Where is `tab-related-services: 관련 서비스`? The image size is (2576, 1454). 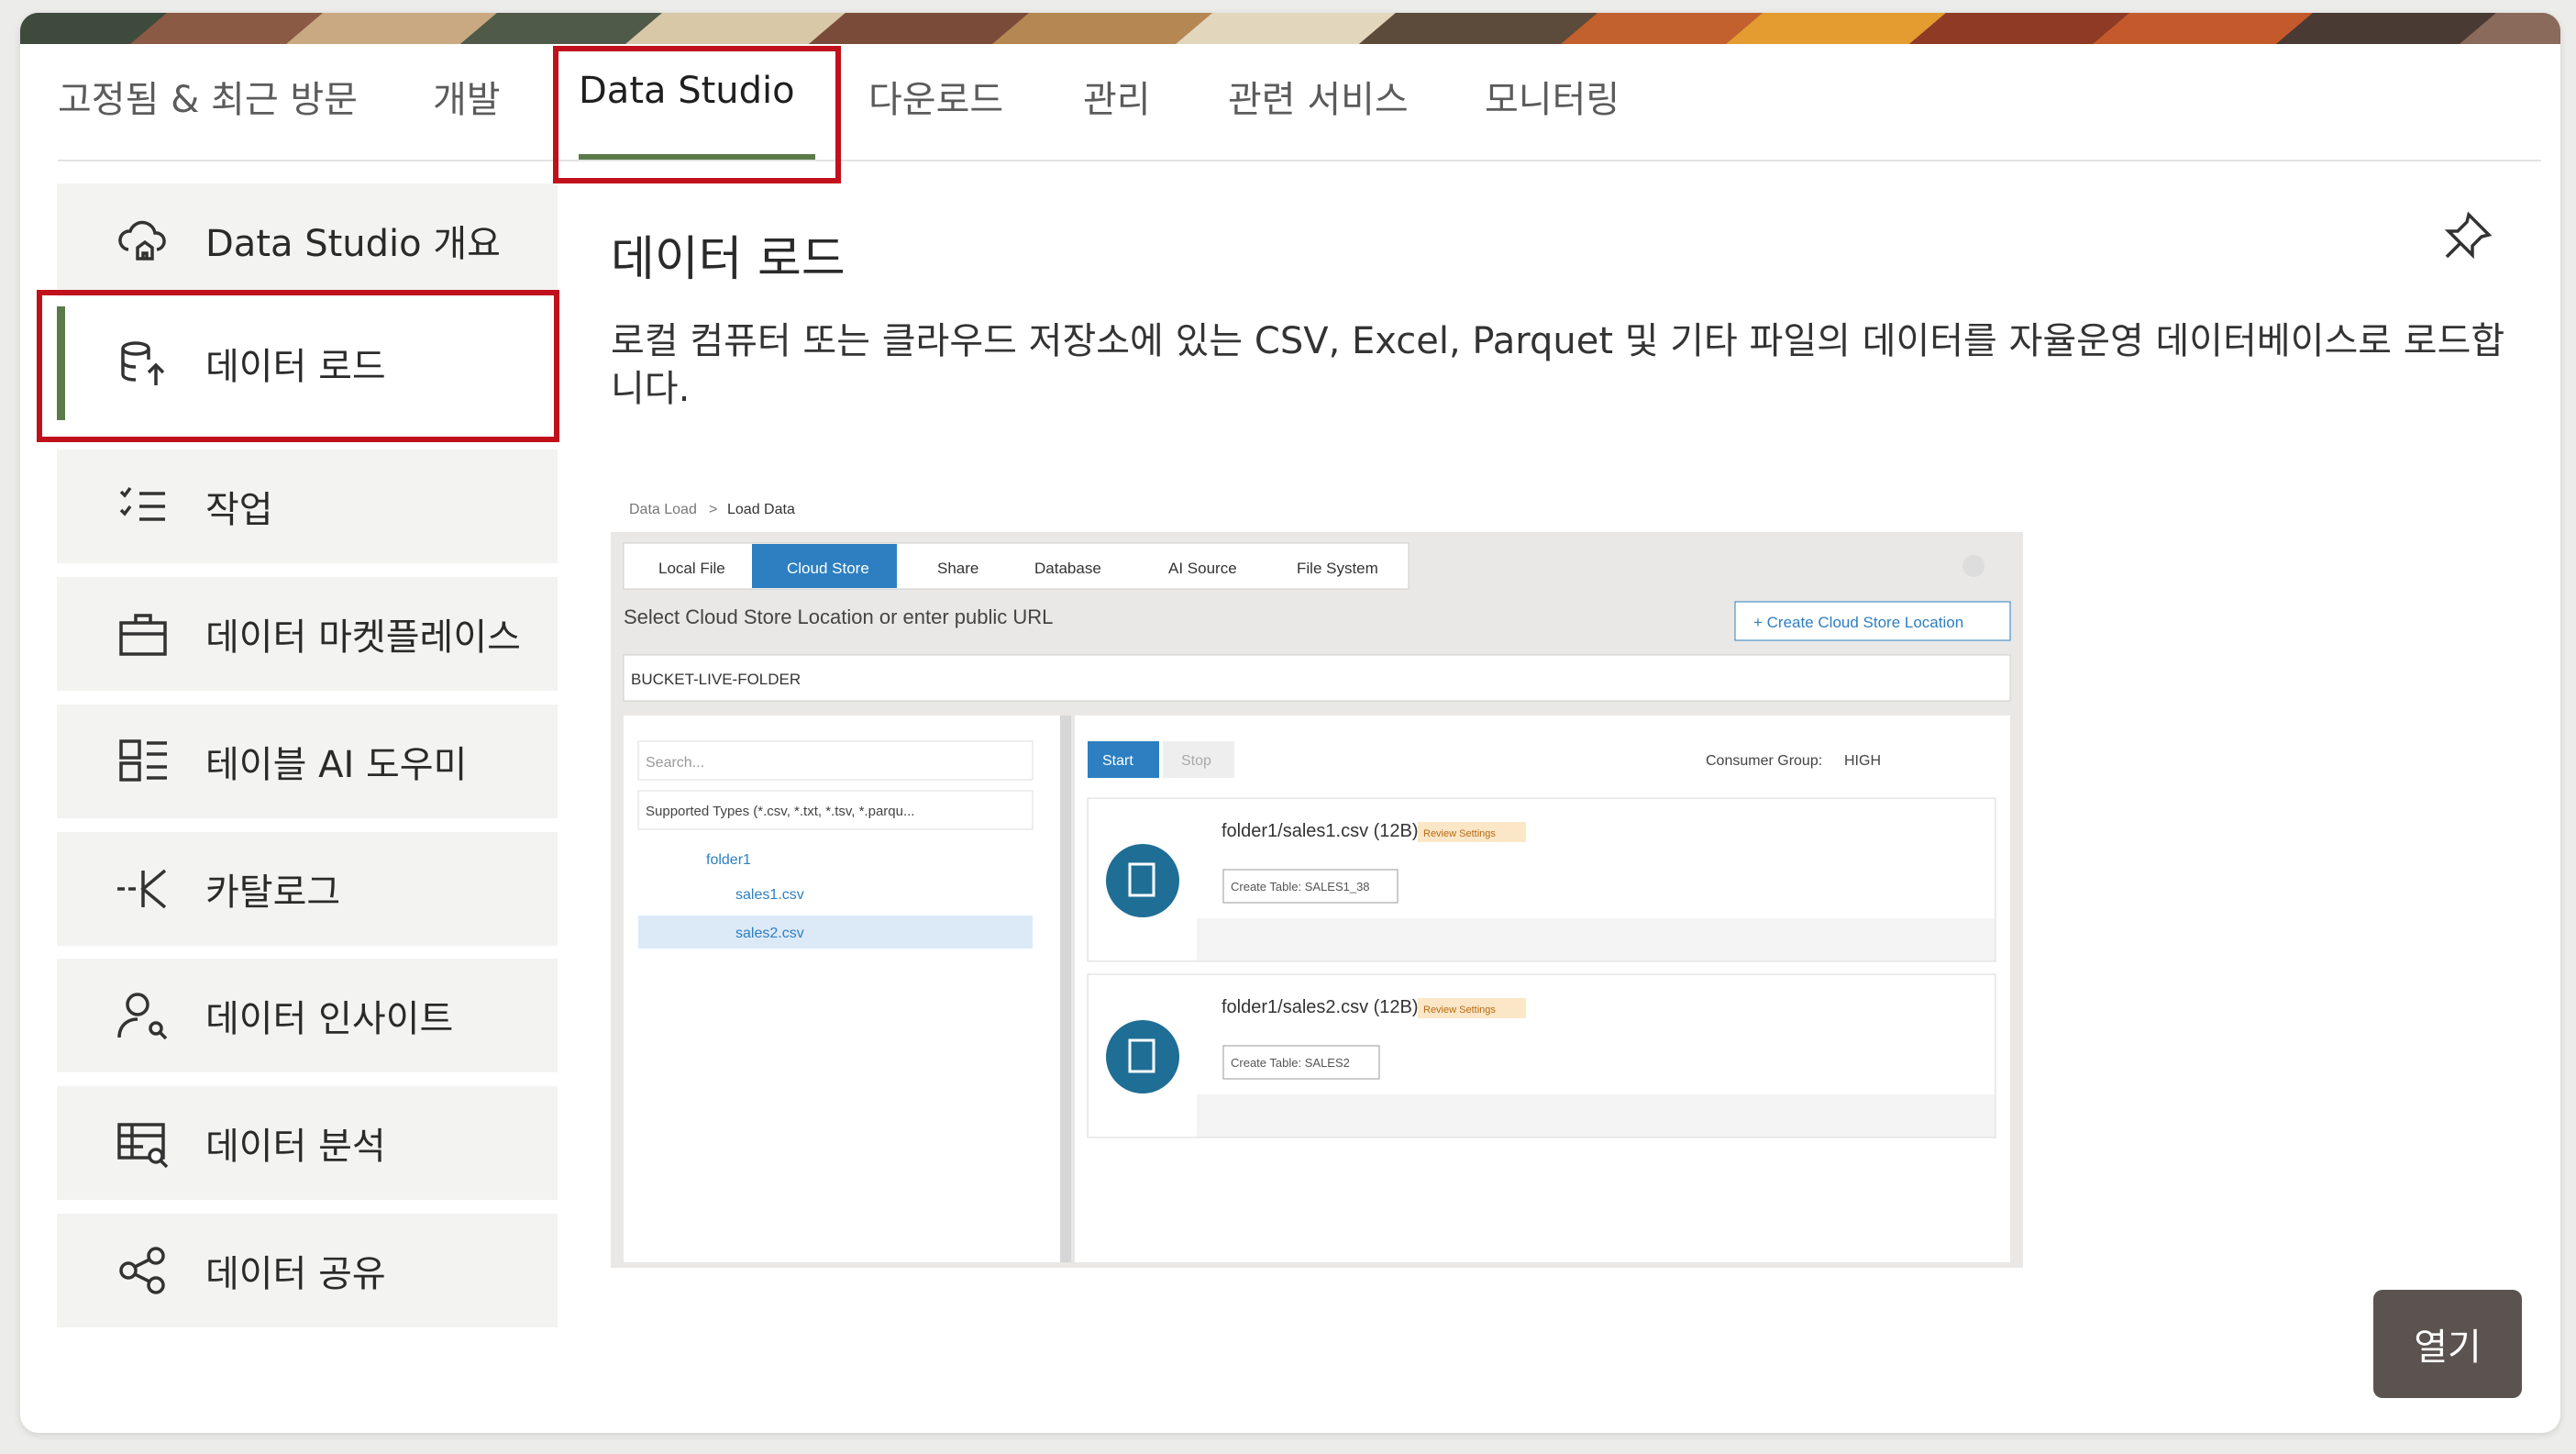
tab-related-services: 관련 서비스 is located at coordinates (1318, 97).